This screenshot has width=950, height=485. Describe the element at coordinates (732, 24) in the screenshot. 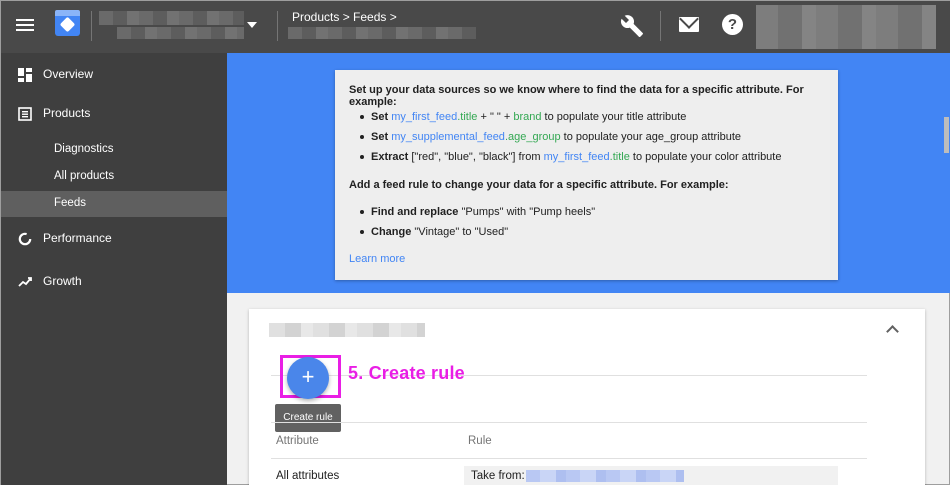

I see `help-icon: ?` at that location.